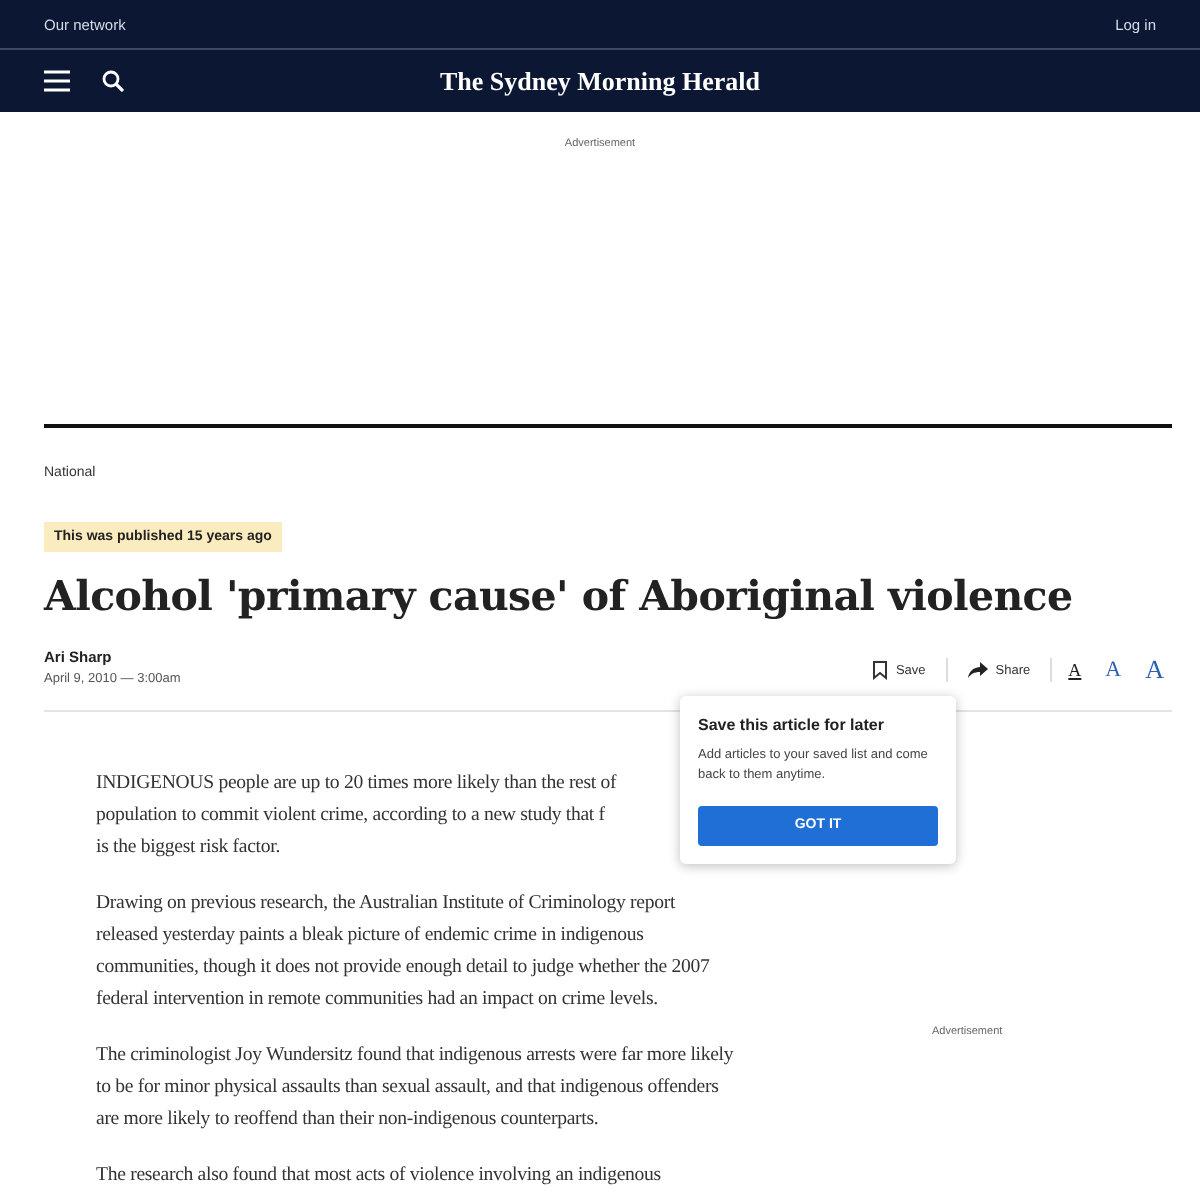  Describe the element at coordinates (404, 952) in the screenshot. I see `article-paragraph: Drawing on previous research, the Australian Institute of Criminology report released yesterday paints a bleak picture of endemic crime in indigenous communities, though it does not provide enough detail to judge whether the 2007 federal intervention in remote communities had an impact on crime levels.` at that location.